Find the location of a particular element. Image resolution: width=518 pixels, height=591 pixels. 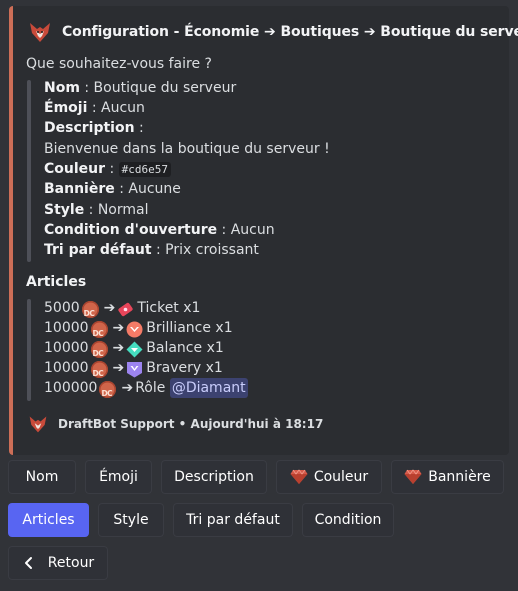

button-label: Émoji is located at coordinates (118, 477).